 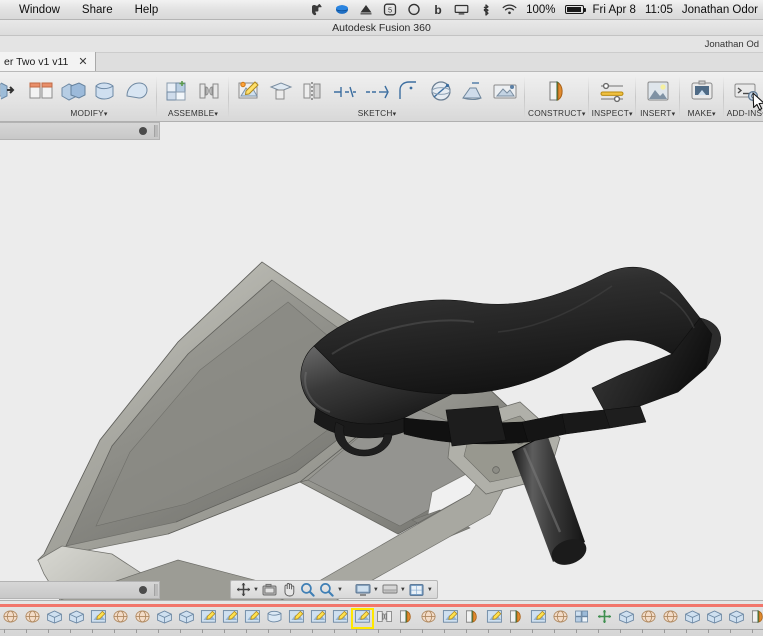 I want to click on browser-collapse-icon, so click(x=143, y=131).